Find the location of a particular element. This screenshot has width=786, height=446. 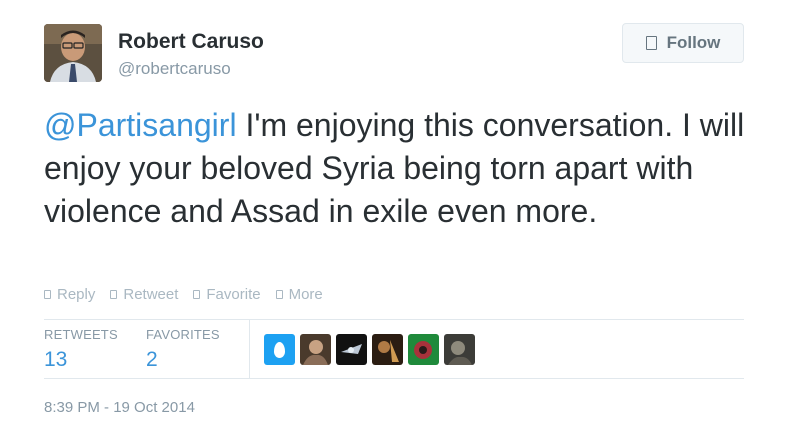

tweet-mention-link: @Partisangirl is located at coordinates (140, 125).